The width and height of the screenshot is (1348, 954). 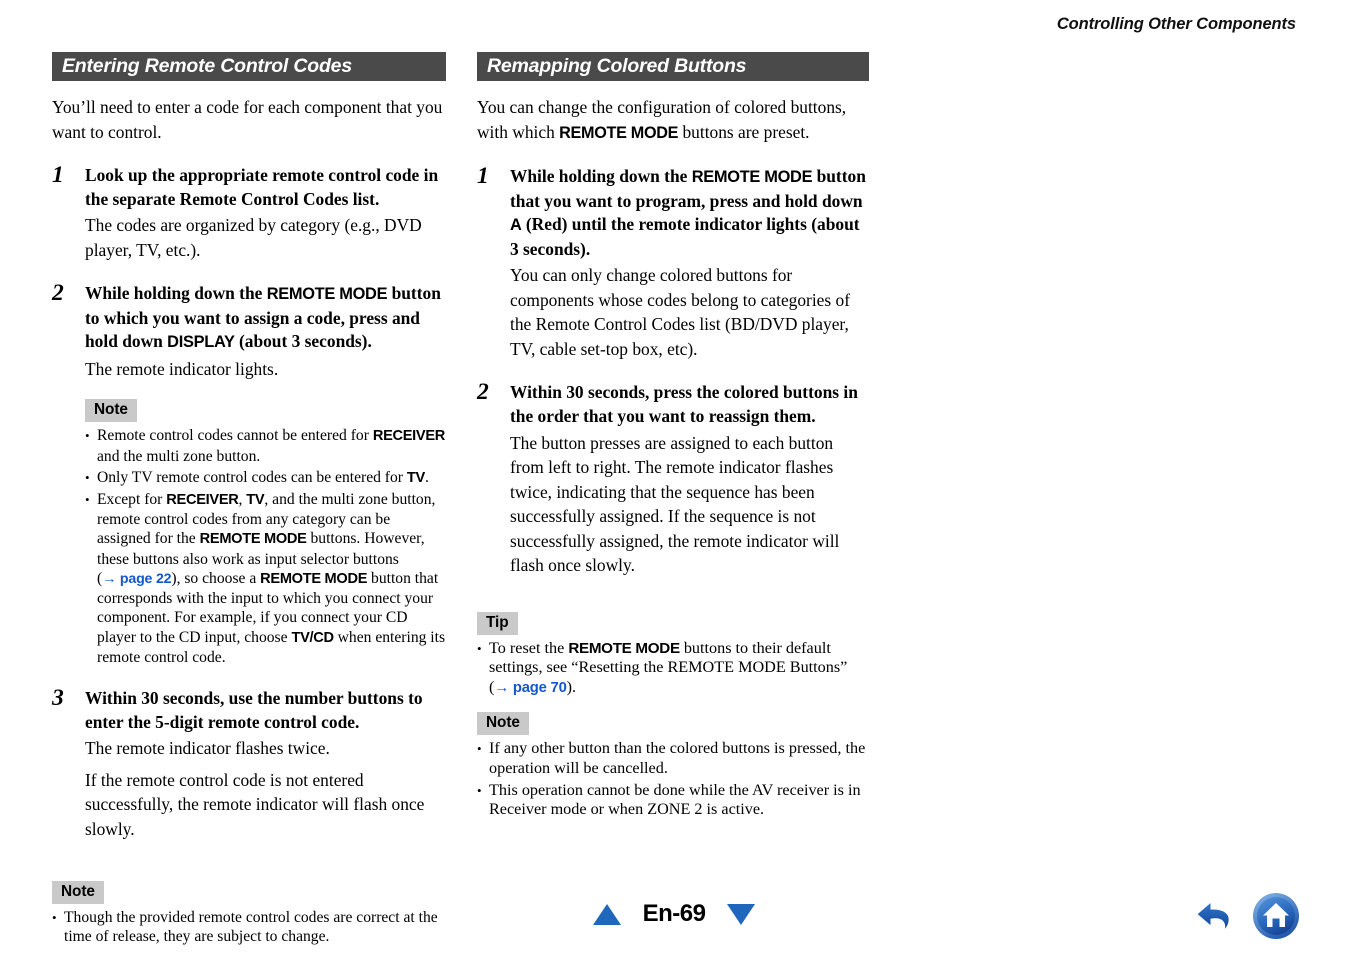 I want to click on page-number-label: En-69, so click(x=674, y=913).